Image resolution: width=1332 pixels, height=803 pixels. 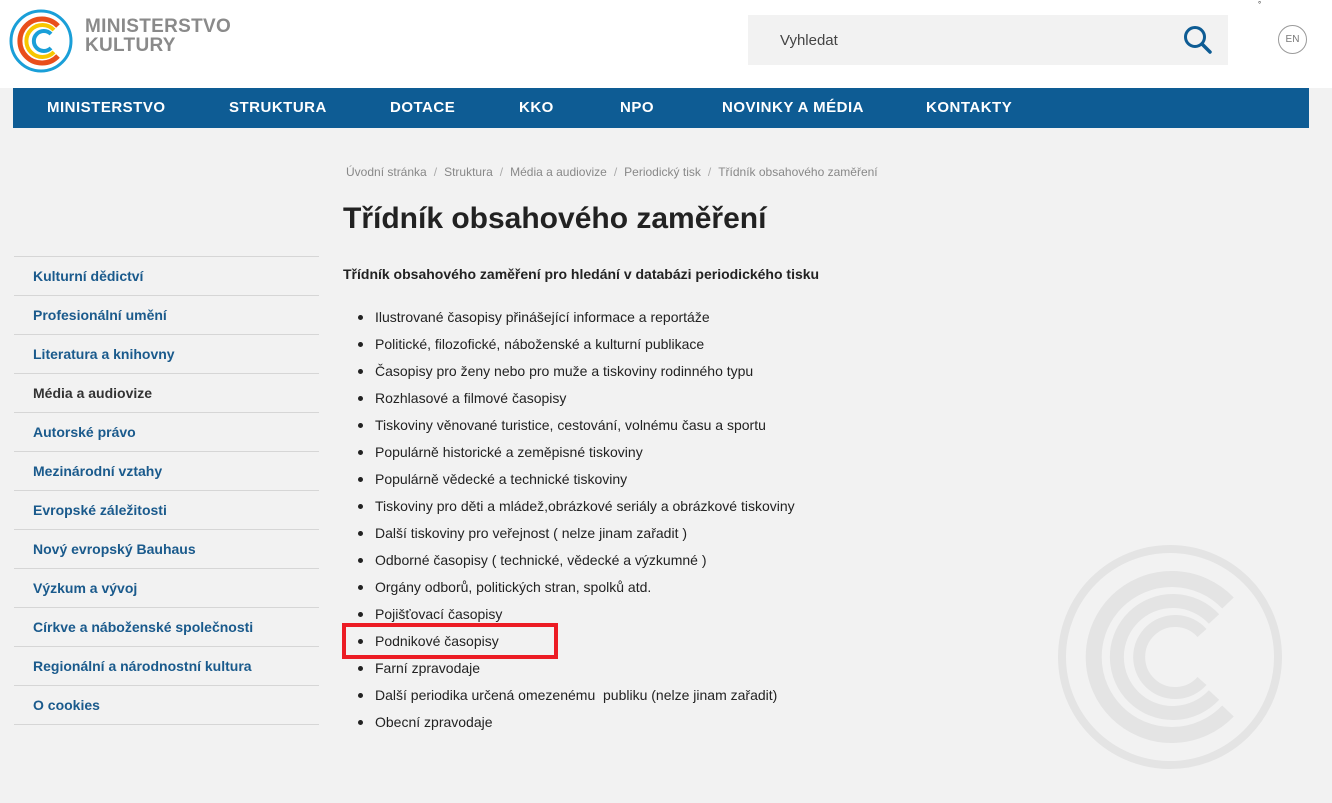 I want to click on breadcrumb-link-home: Úvodní stránka, so click(x=386, y=172).